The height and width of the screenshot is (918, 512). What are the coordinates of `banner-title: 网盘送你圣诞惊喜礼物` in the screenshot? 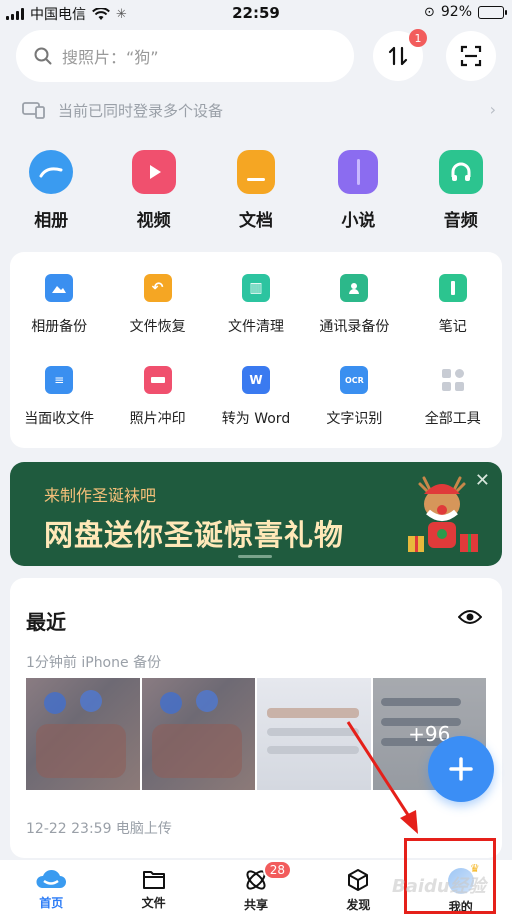 It's located at (194, 535).